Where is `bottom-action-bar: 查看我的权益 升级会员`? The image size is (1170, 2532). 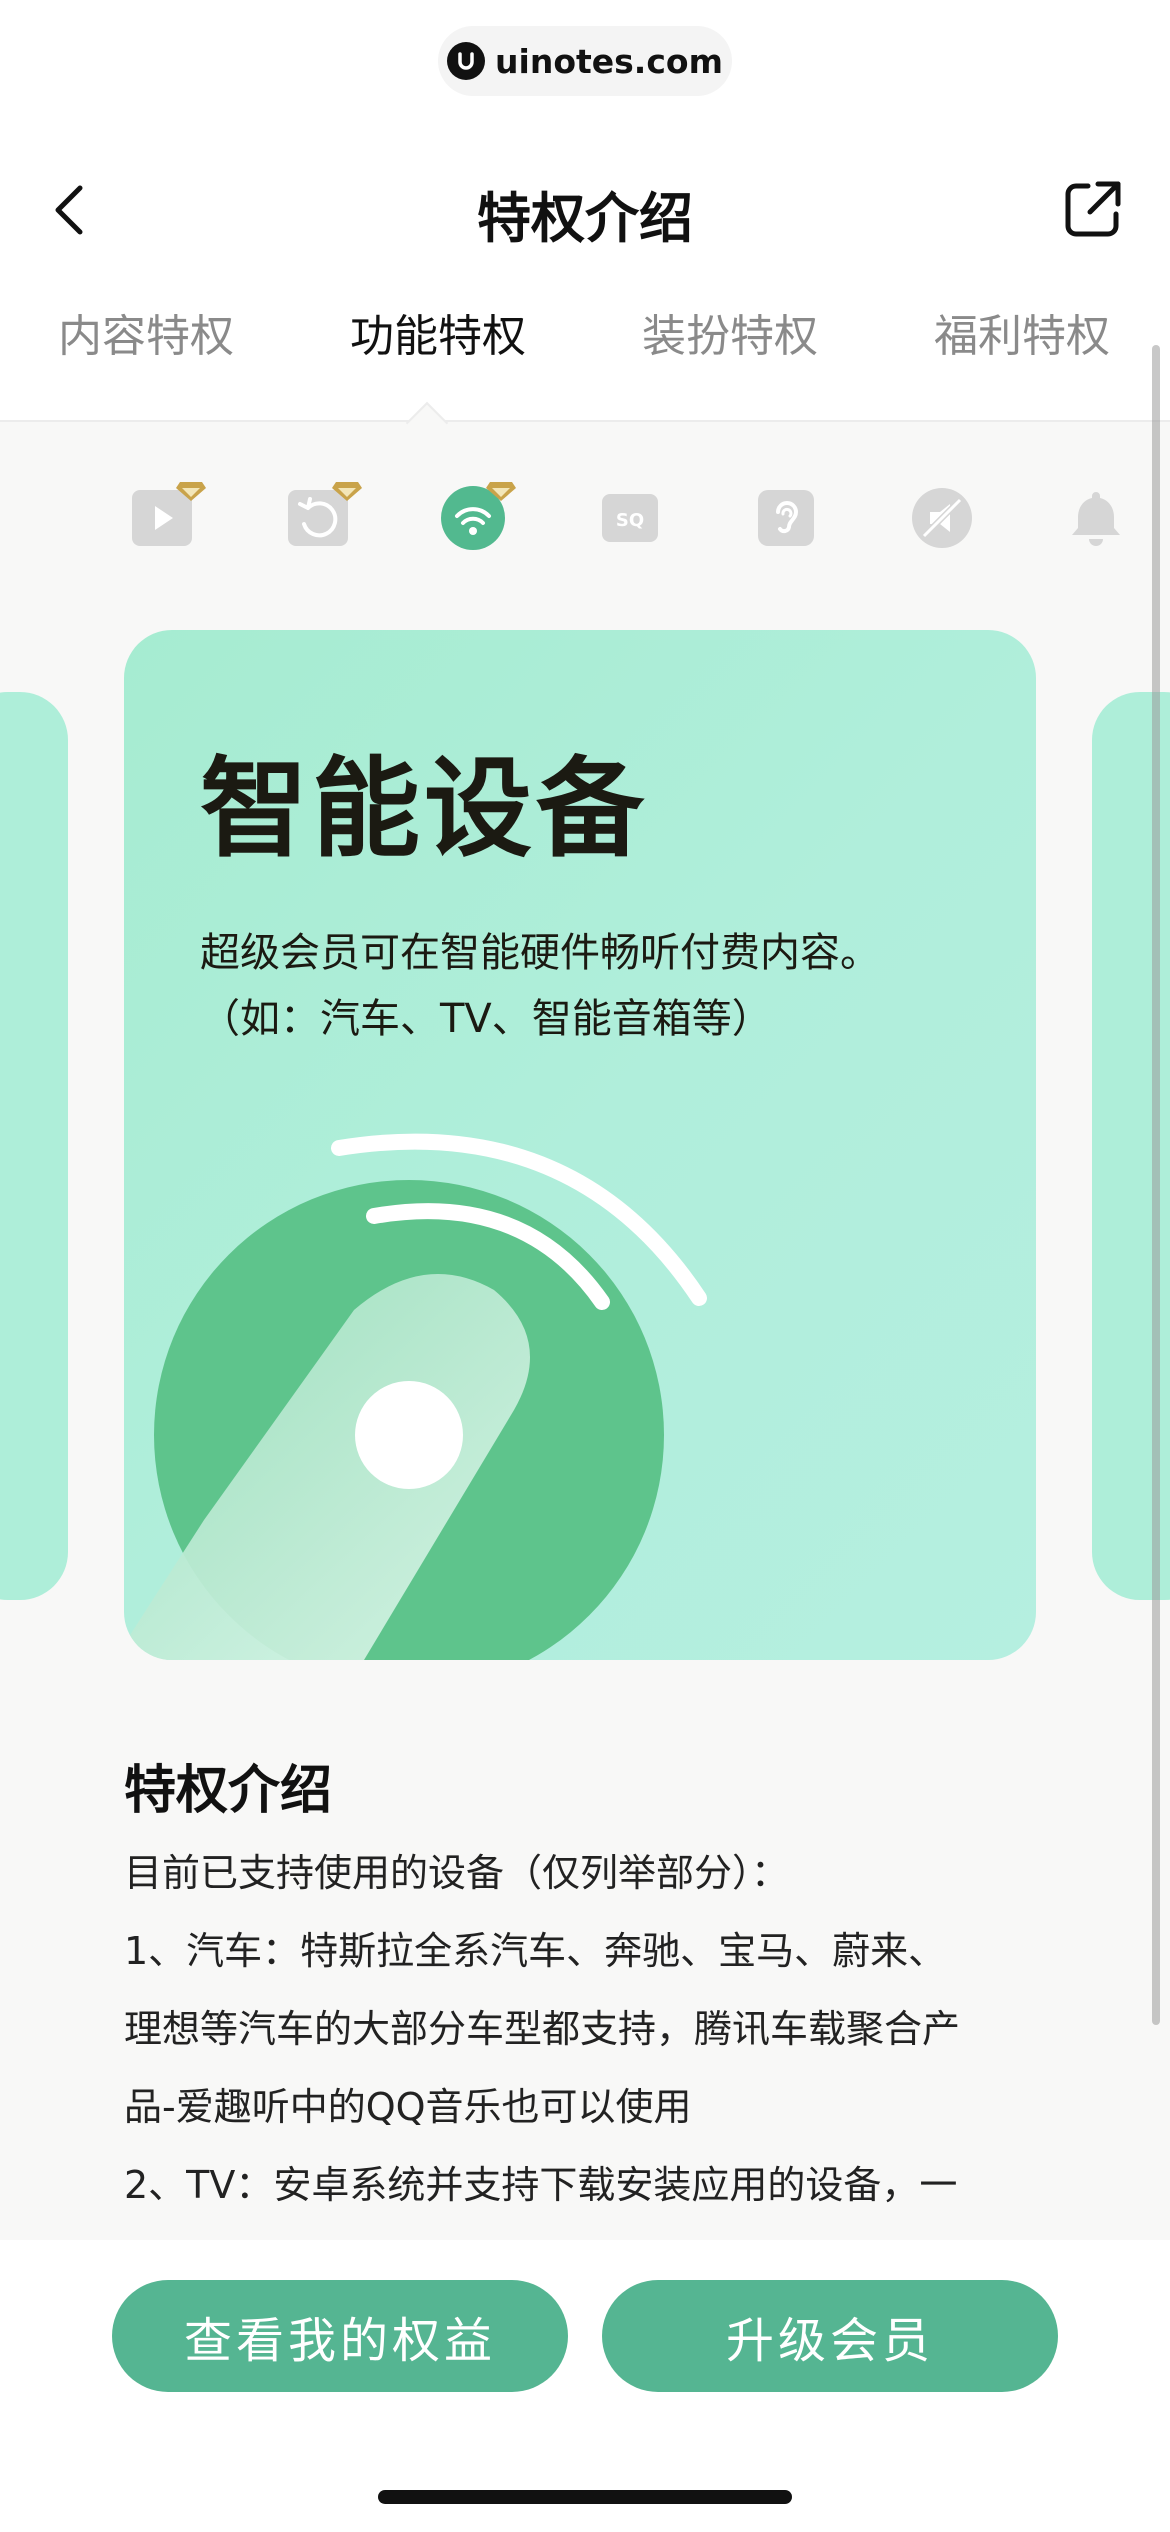 bottom-action-bar: 查看我的权益 升级会员 is located at coordinates (585, 2386).